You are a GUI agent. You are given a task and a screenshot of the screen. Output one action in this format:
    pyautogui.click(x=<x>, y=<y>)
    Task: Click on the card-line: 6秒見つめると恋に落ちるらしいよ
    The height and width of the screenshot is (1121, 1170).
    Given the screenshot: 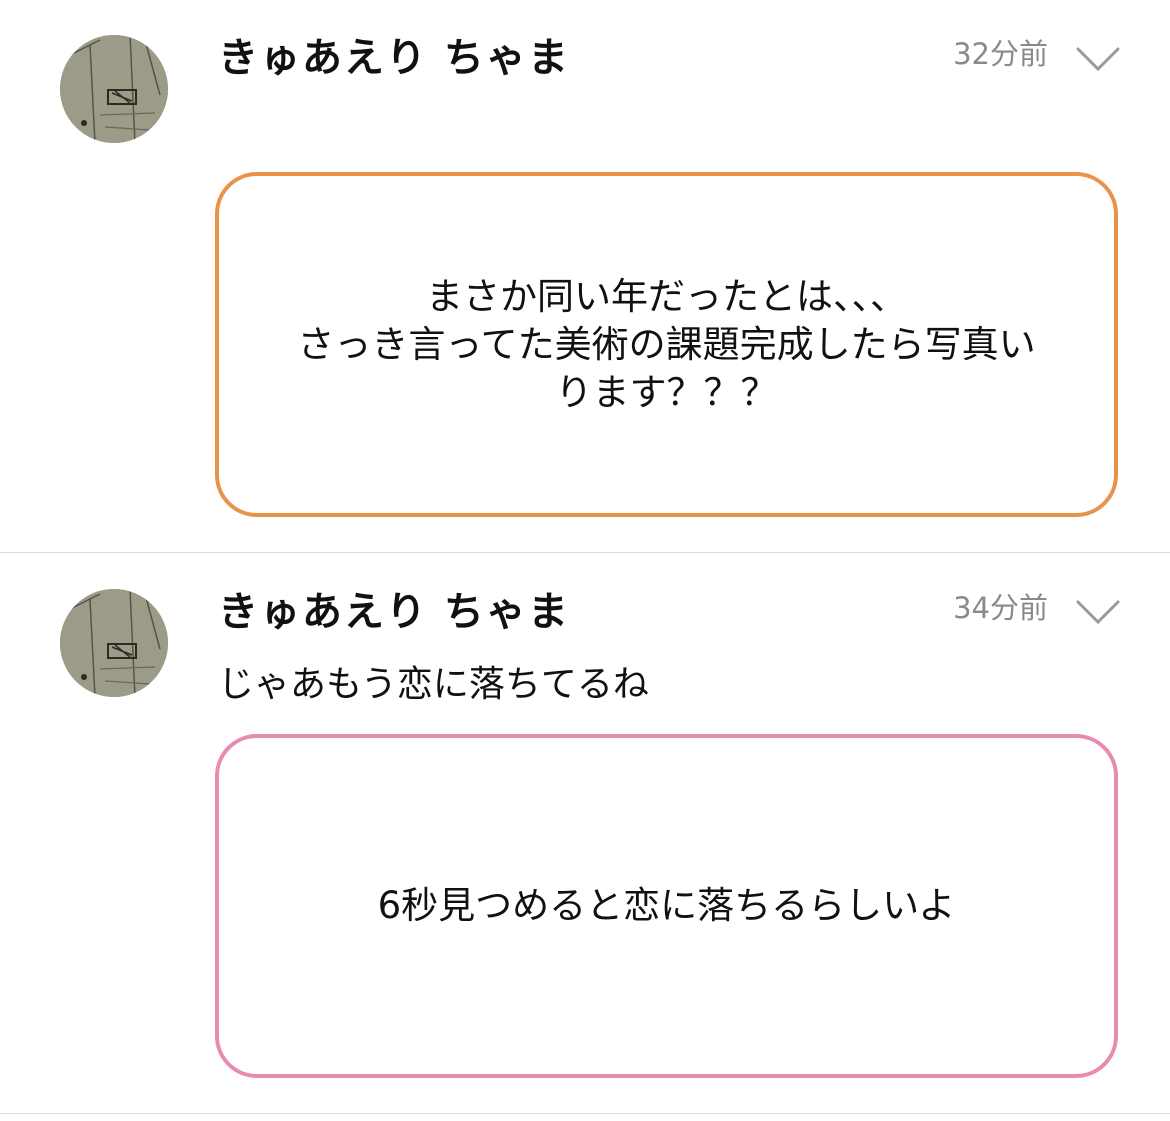 What is the action you would take?
    pyautogui.click(x=666, y=905)
    